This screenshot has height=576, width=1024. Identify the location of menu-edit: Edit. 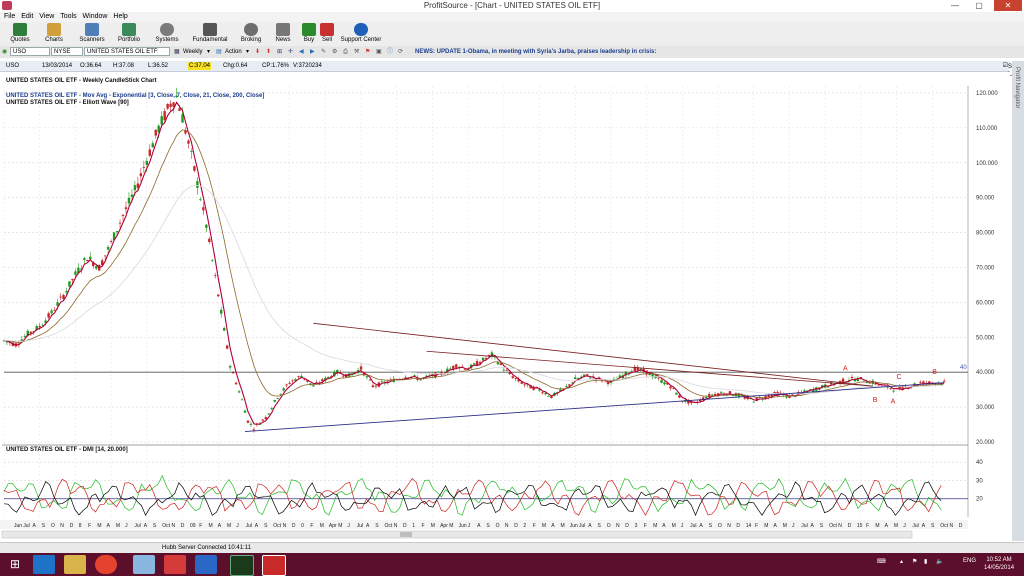
(27, 17).